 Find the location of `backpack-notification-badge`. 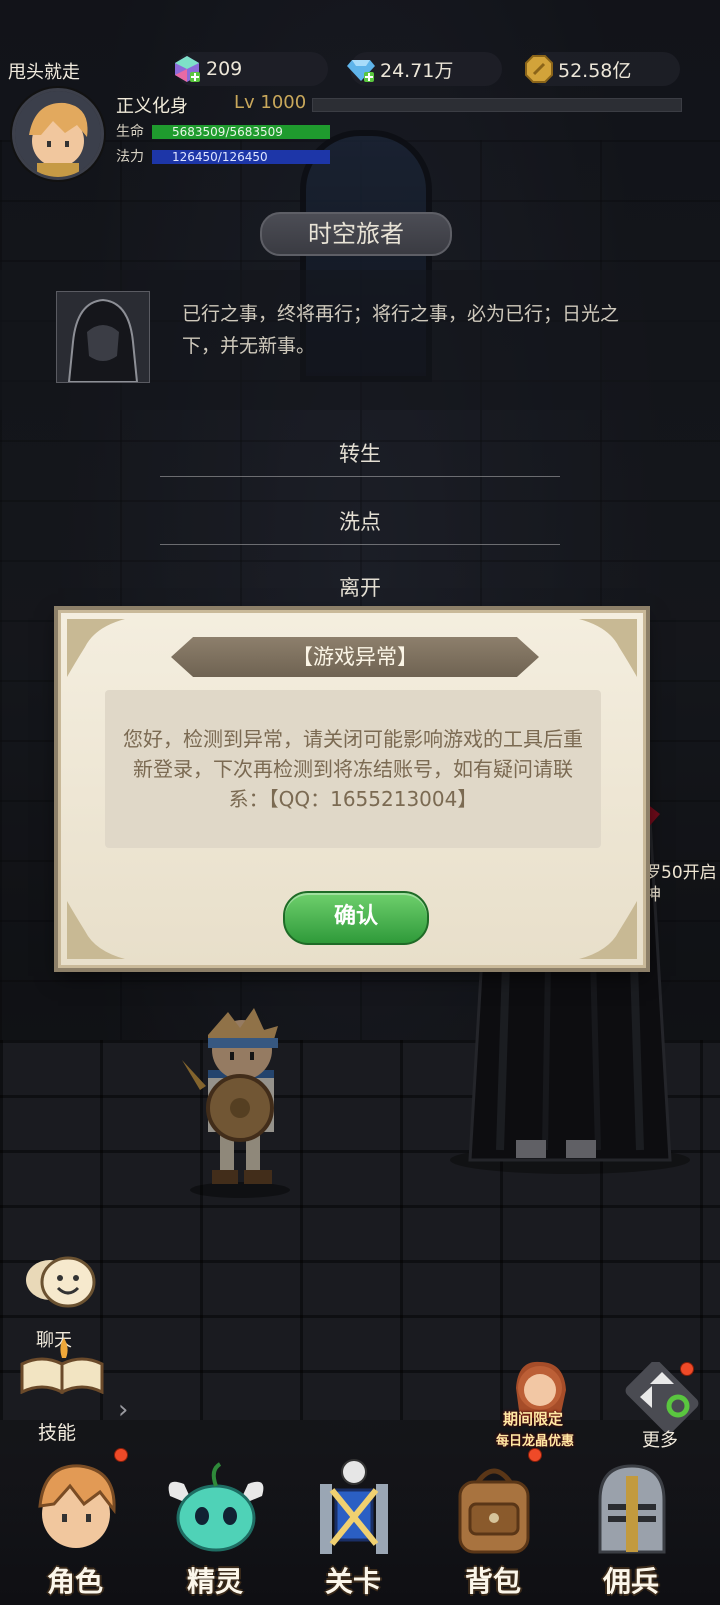

backpack-notification-badge is located at coordinates (535, 1455).